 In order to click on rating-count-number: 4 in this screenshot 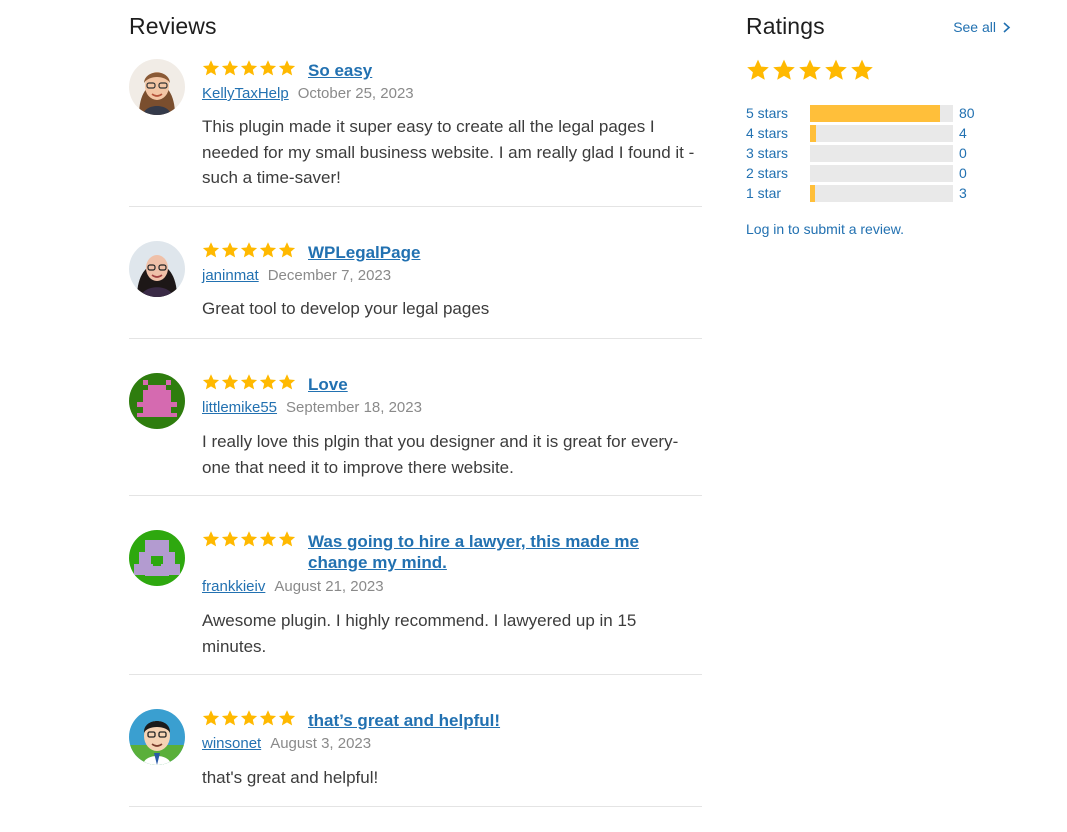, I will do `click(963, 133)`.